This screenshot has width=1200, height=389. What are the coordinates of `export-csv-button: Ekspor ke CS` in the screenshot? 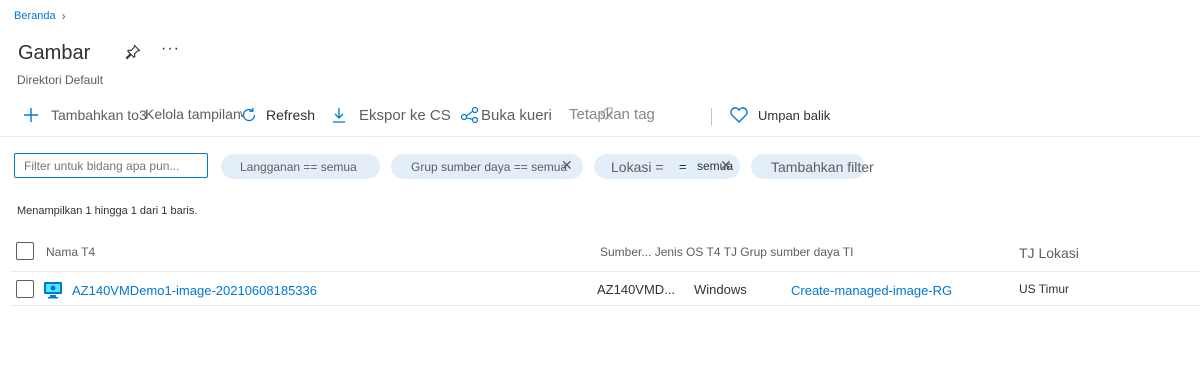 It's located at (391, 115).